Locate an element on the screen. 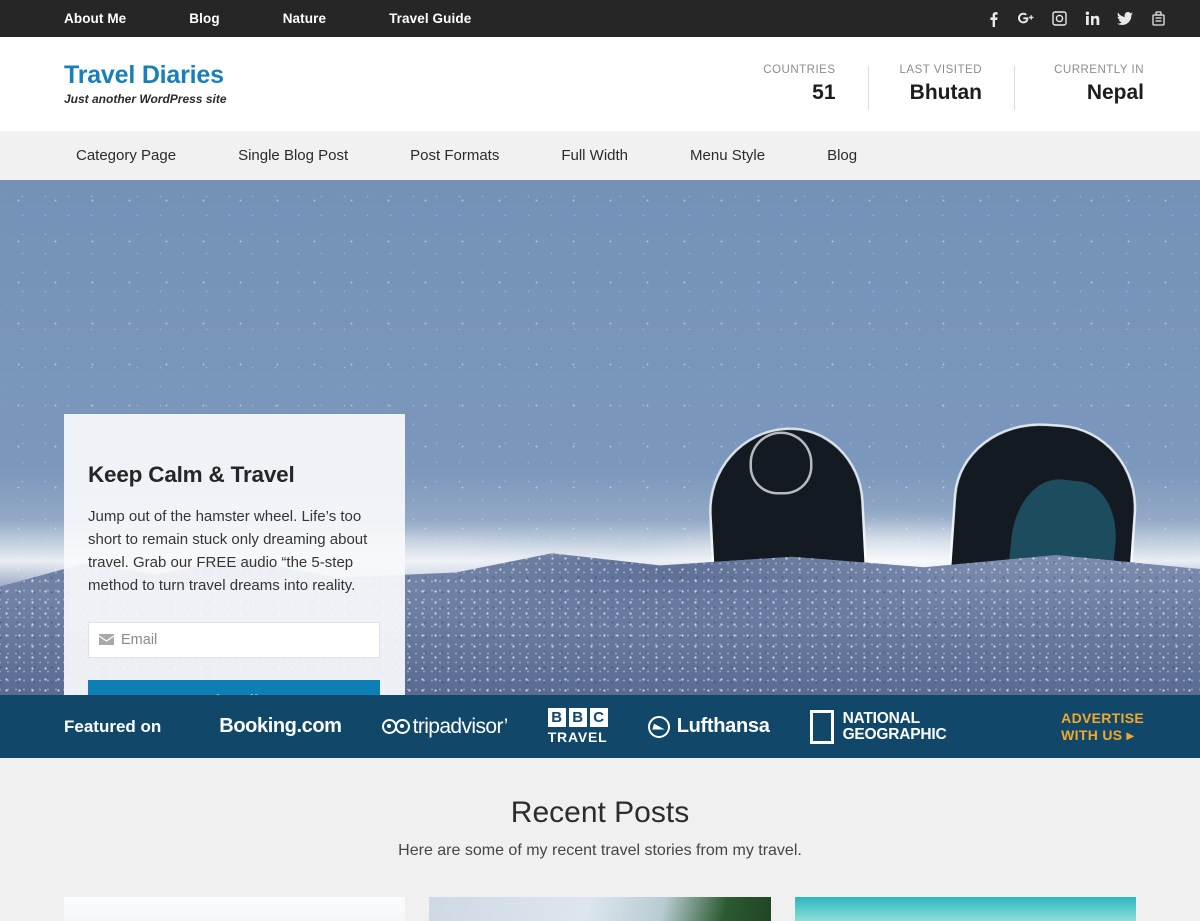 The height and width of the screenshot is (921, 1200). google-plus-icon is located at coordinates (1026, 19).